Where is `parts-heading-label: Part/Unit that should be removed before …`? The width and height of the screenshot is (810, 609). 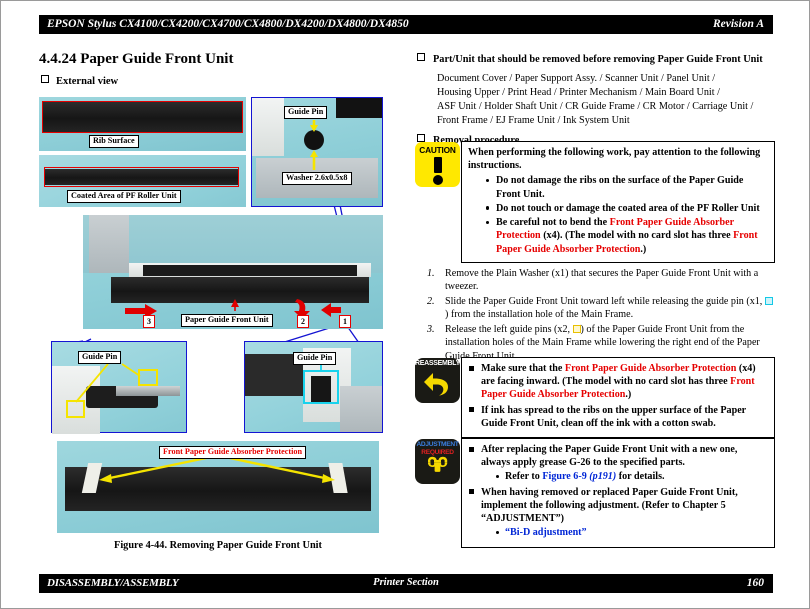 parts-heading-label: Part/Unit that should be removed before … is located at coordinates (598, 59).